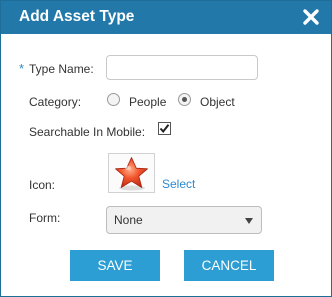  What do you see at coordinates (249, 221) in the screenshot?
I see `chevron-down-icon` at bounding box center [249, 221].